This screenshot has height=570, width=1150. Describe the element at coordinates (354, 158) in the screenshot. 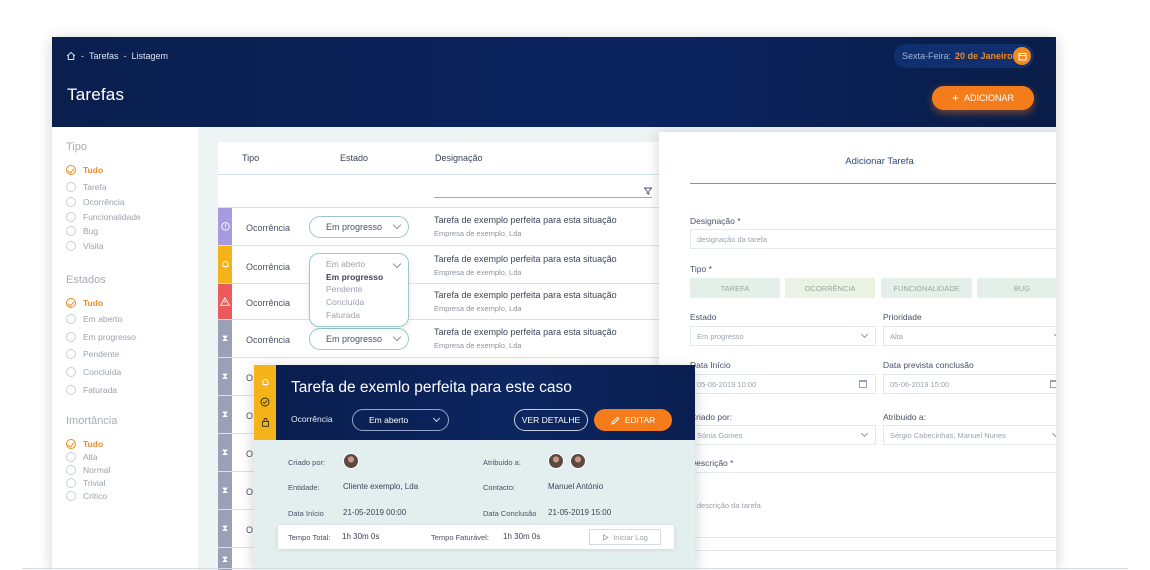

I see `column-header-estado: Estado` at that location.